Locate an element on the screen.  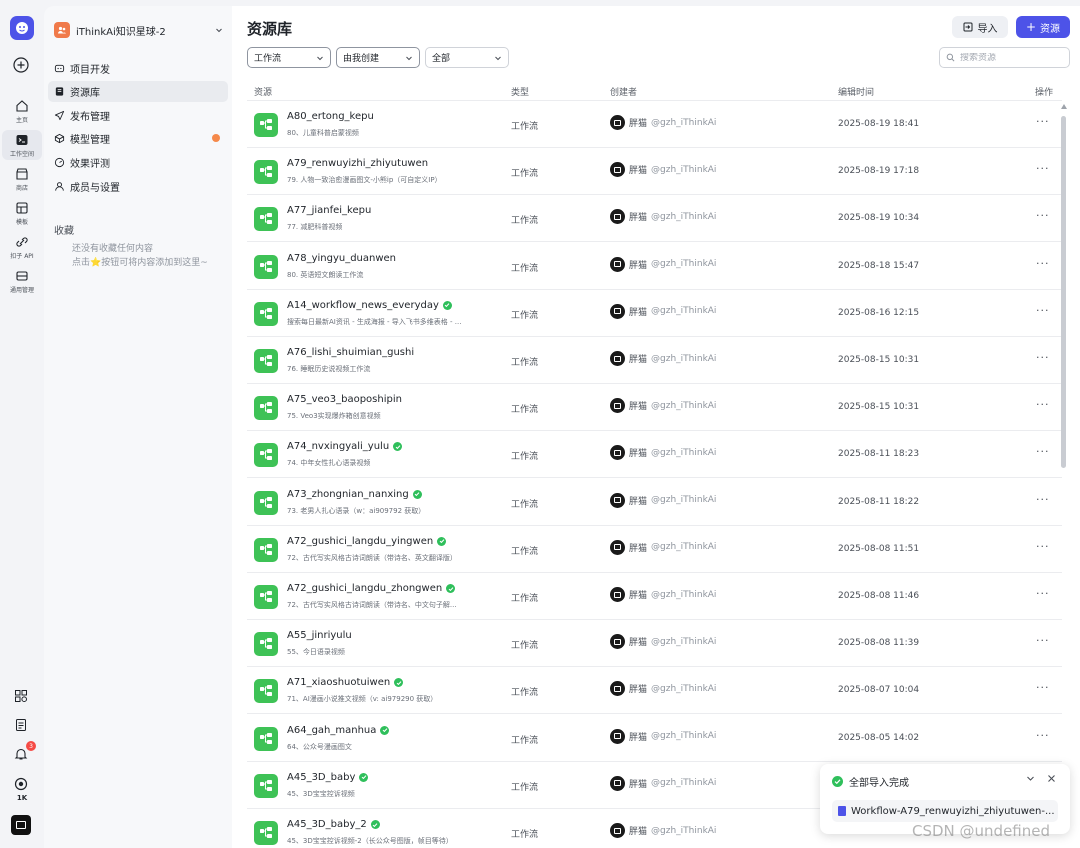
search-input is located at coordinates (1010, 57).